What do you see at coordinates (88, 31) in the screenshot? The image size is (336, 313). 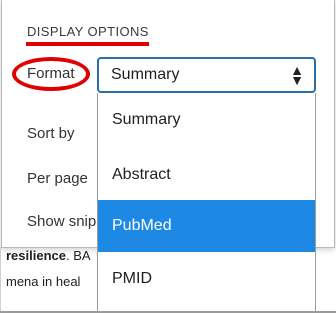 I see `display-options-heading: DISPLAY OPTIONS` at bounding box center [88, 31].